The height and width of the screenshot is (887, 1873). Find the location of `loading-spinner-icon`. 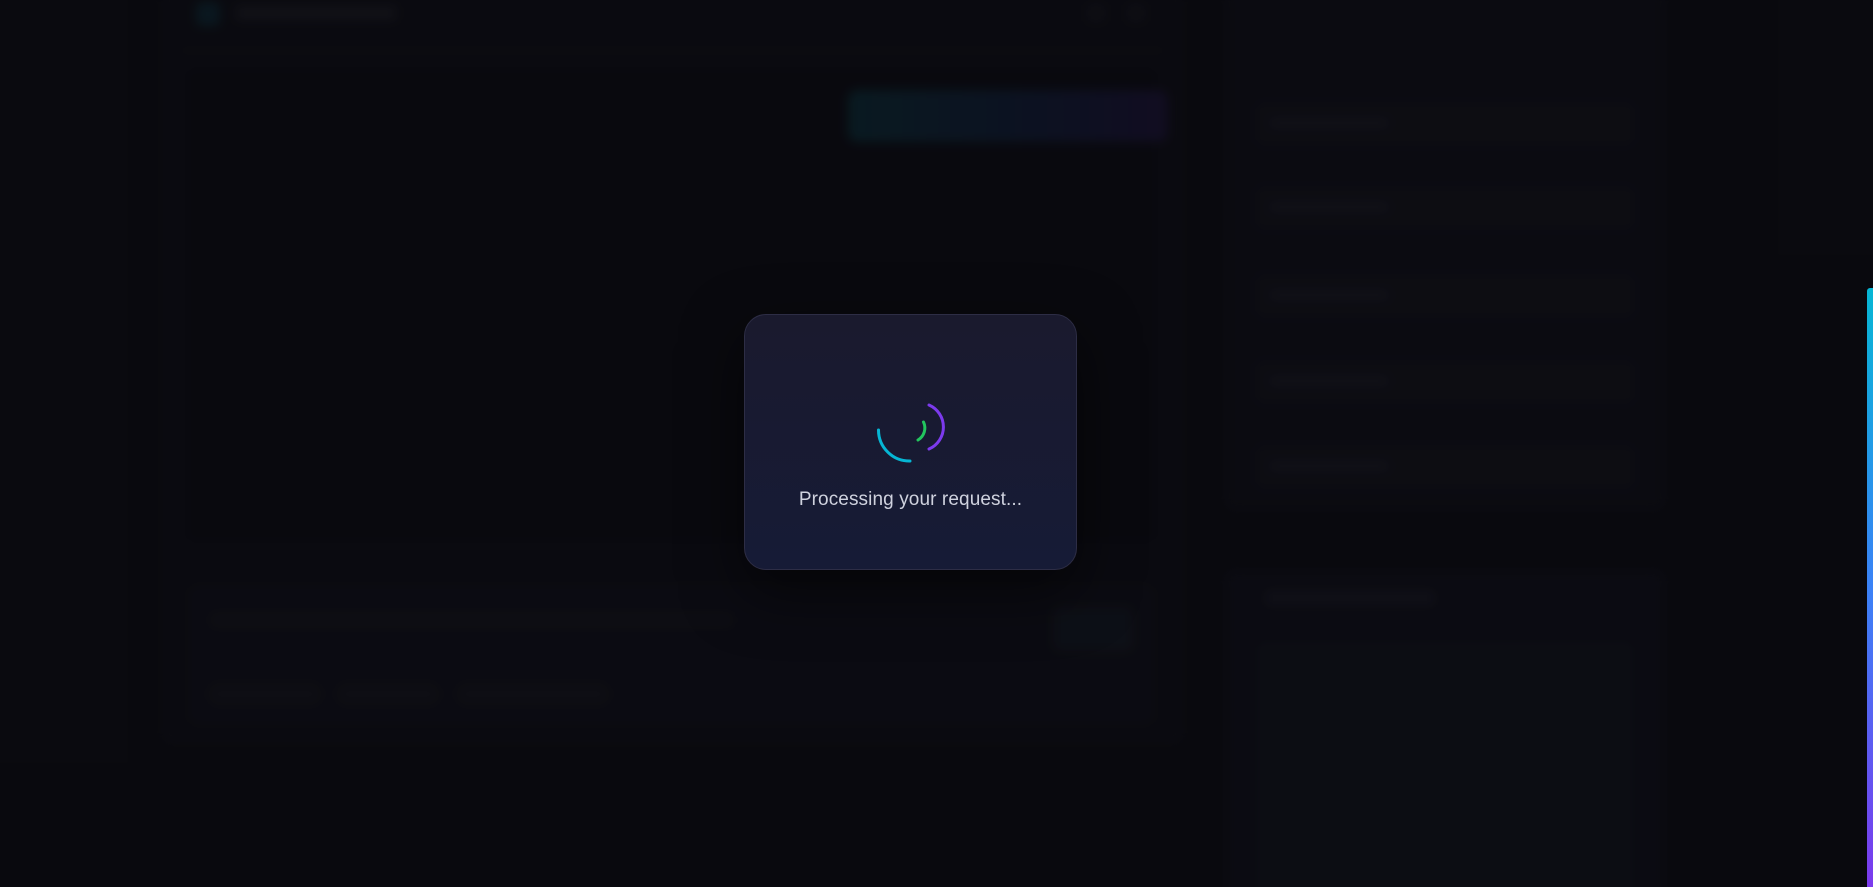

loading-spinner-icon is located at coordinates (911, 433).